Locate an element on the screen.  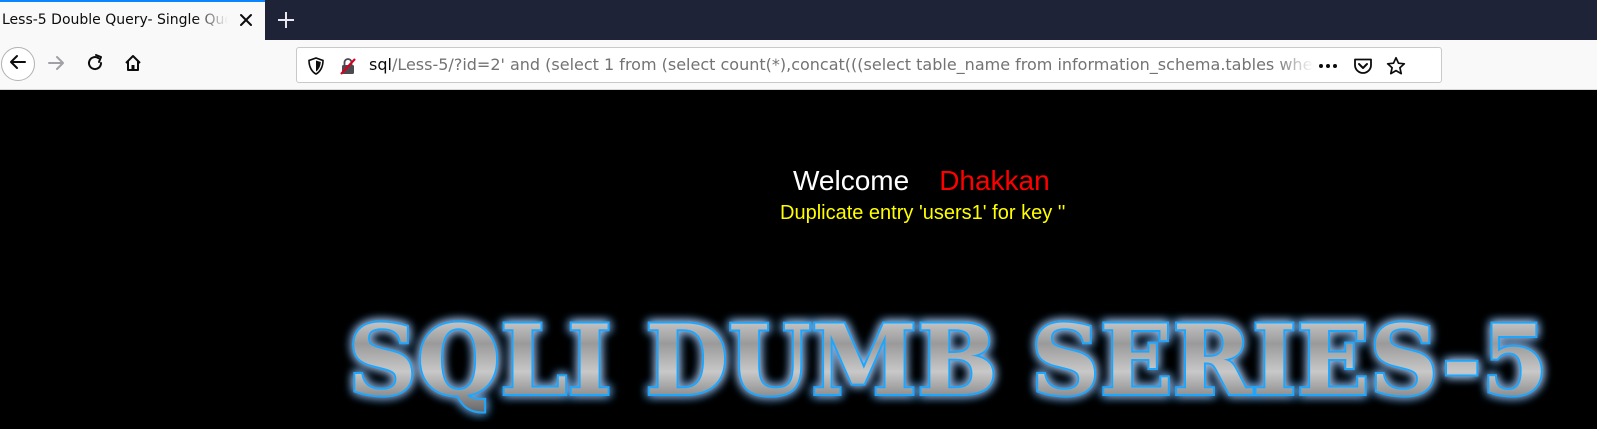
insecure-lock-icon is located at coordinates (348, 66).